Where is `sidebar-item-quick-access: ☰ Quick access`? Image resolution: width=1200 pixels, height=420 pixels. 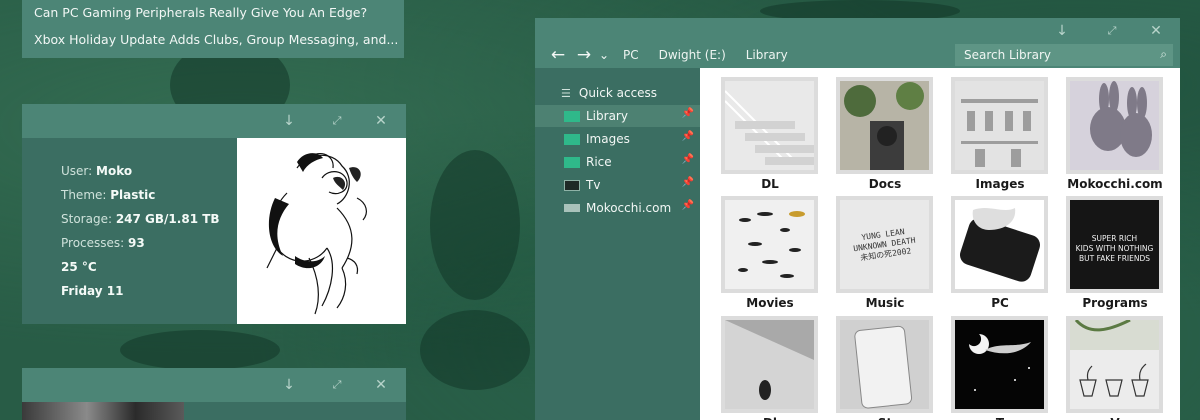
sidebar-item-quick-access: ☰ Quick access is located at coordinates (617, 93).